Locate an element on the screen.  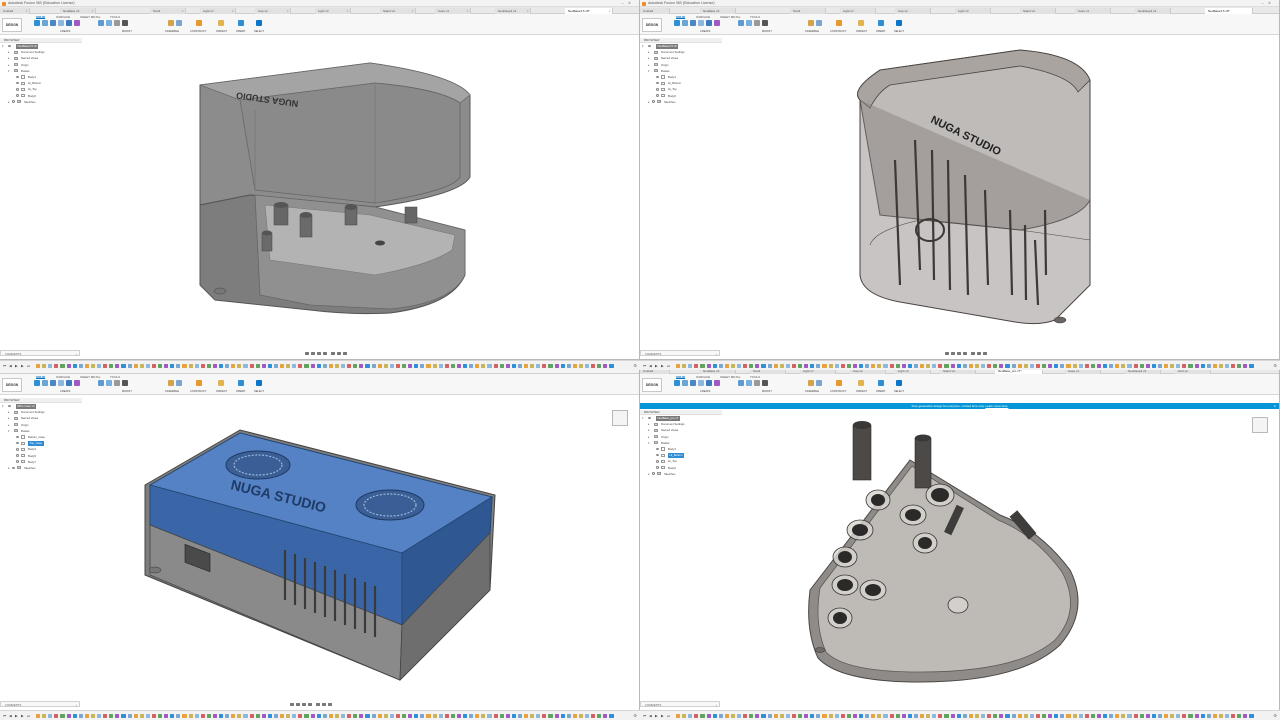
group-insert: INSERT is located at coordinates (880, 31).